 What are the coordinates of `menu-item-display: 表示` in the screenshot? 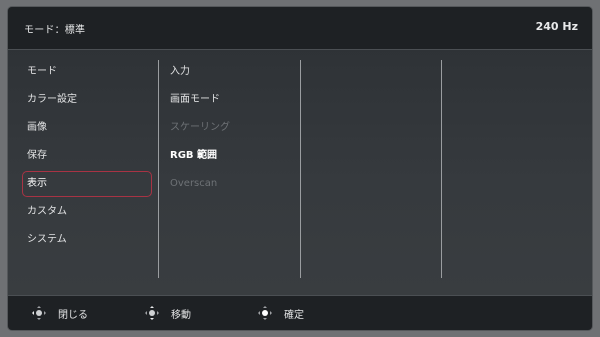 It's located at (87, 184).